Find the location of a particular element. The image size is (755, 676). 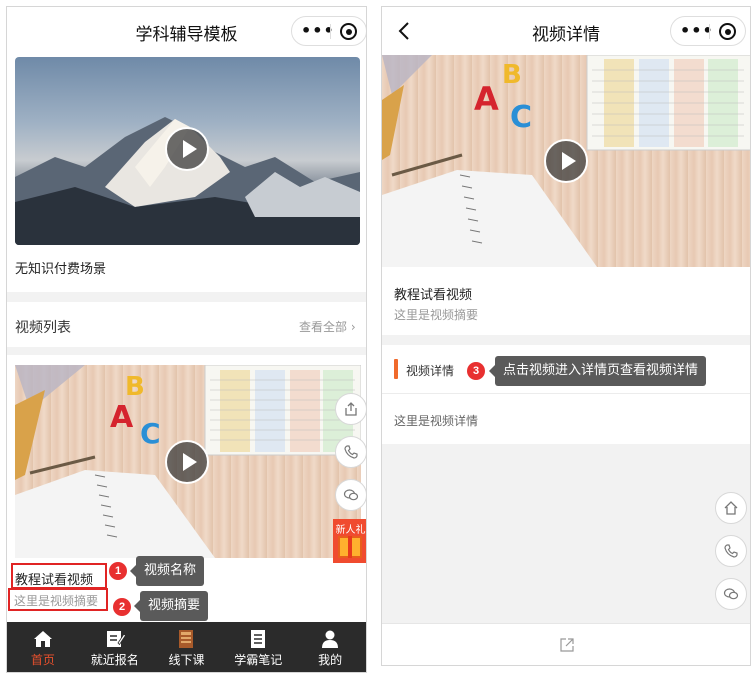

navbar: 视频详情 ••• is located at coordinates (566, 31).